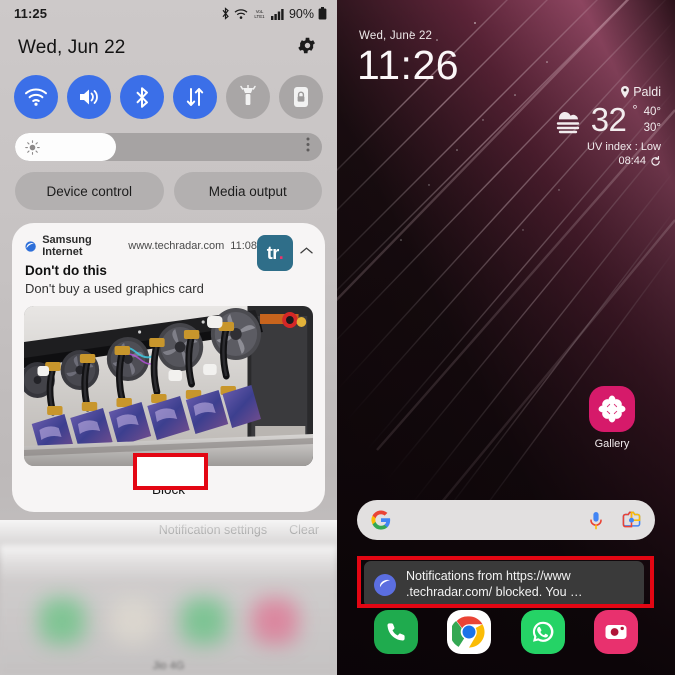  I want to click on volte-icon: VoLLTE1, so click(259, 14).